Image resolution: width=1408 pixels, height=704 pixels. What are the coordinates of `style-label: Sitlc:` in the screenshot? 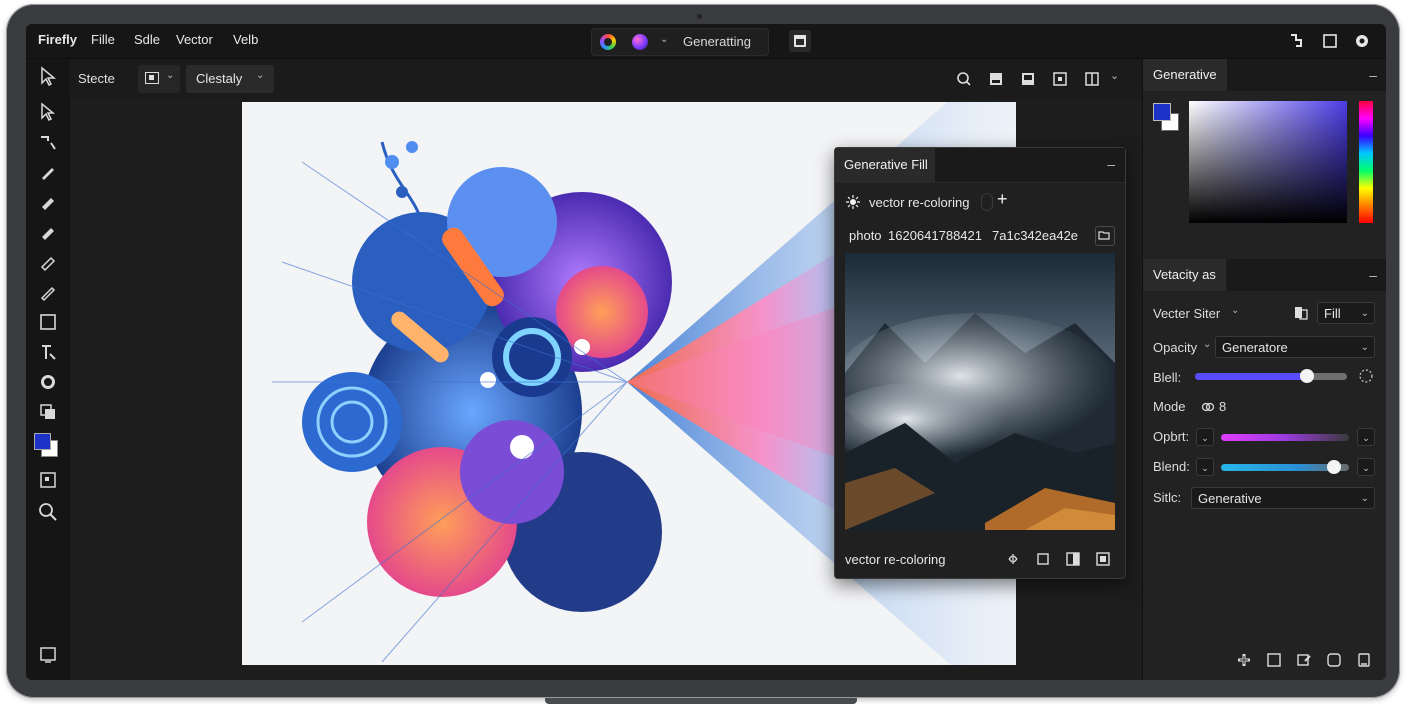 It's located at (1167, 497).